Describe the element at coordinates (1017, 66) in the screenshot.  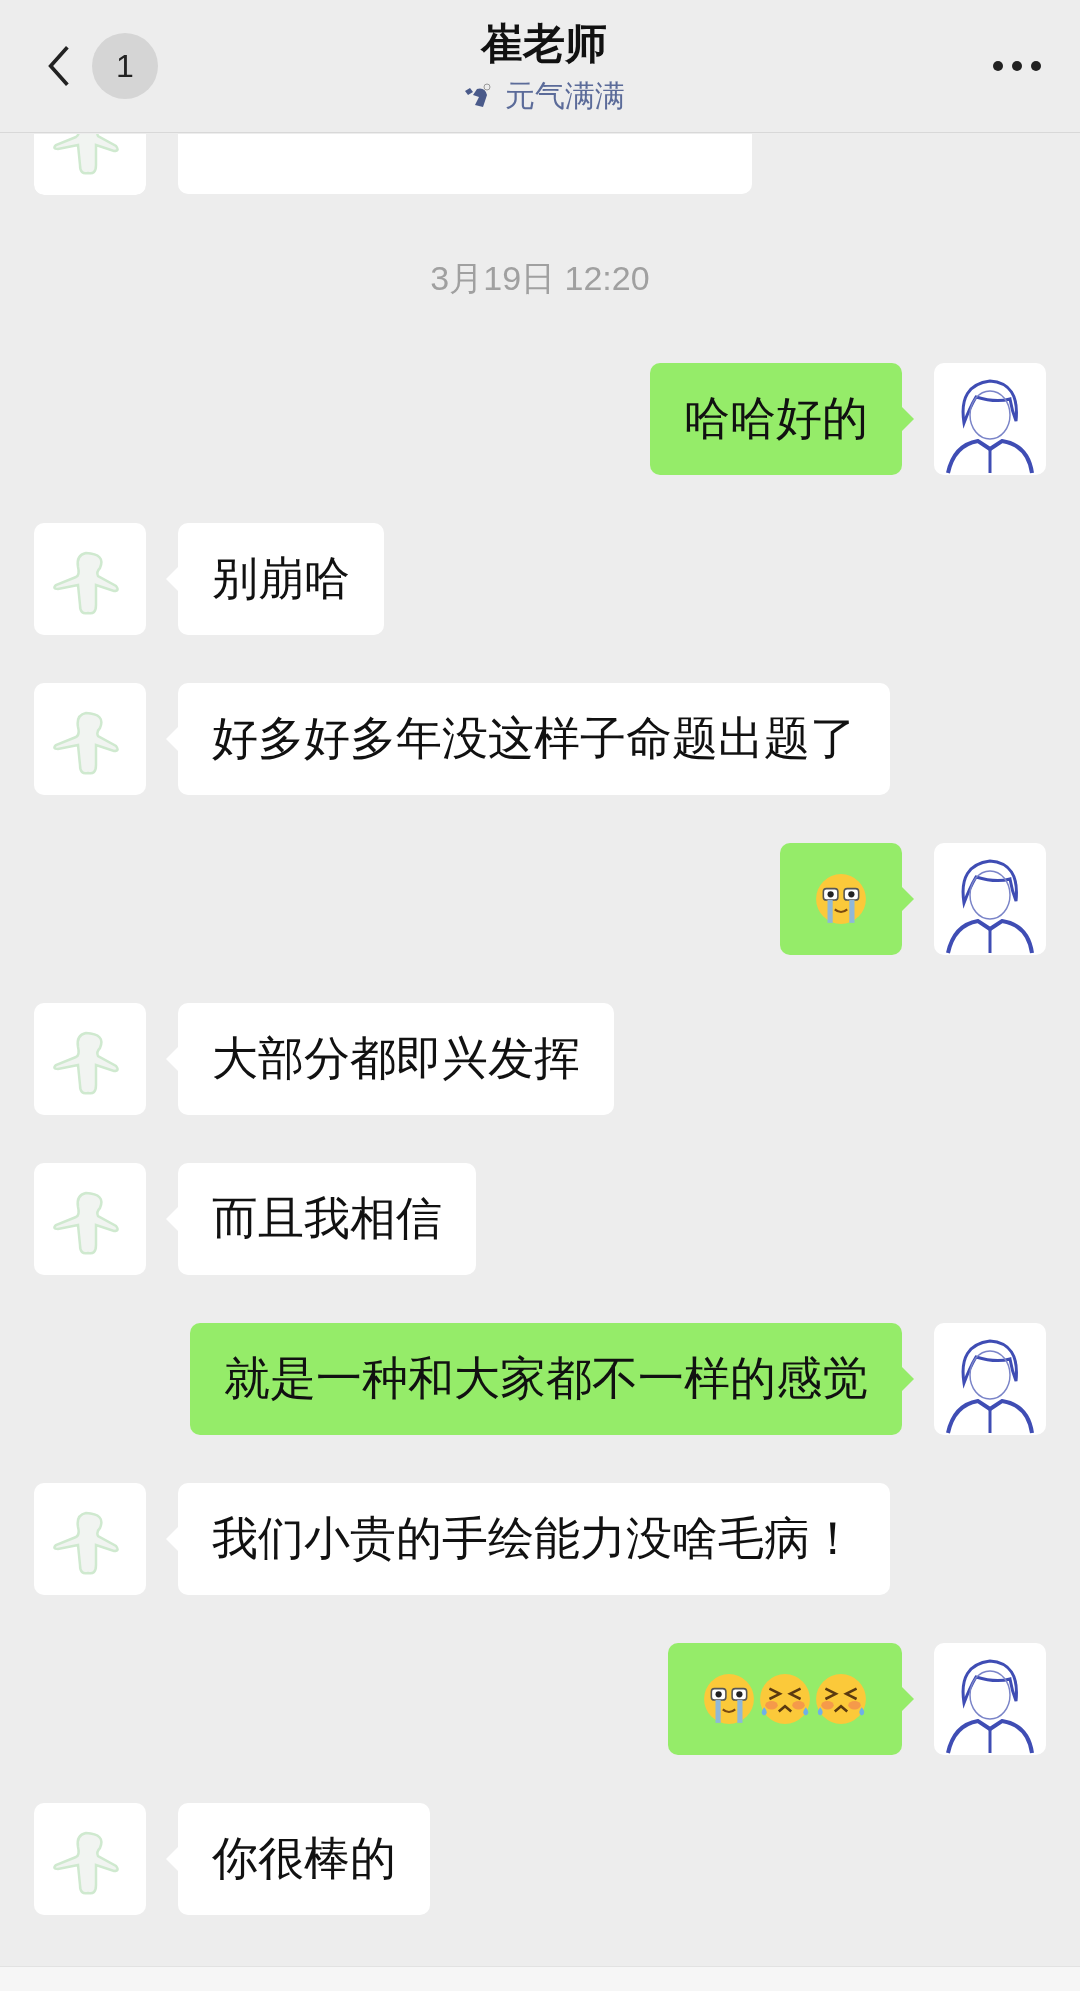
I see `more-icon` at that location.